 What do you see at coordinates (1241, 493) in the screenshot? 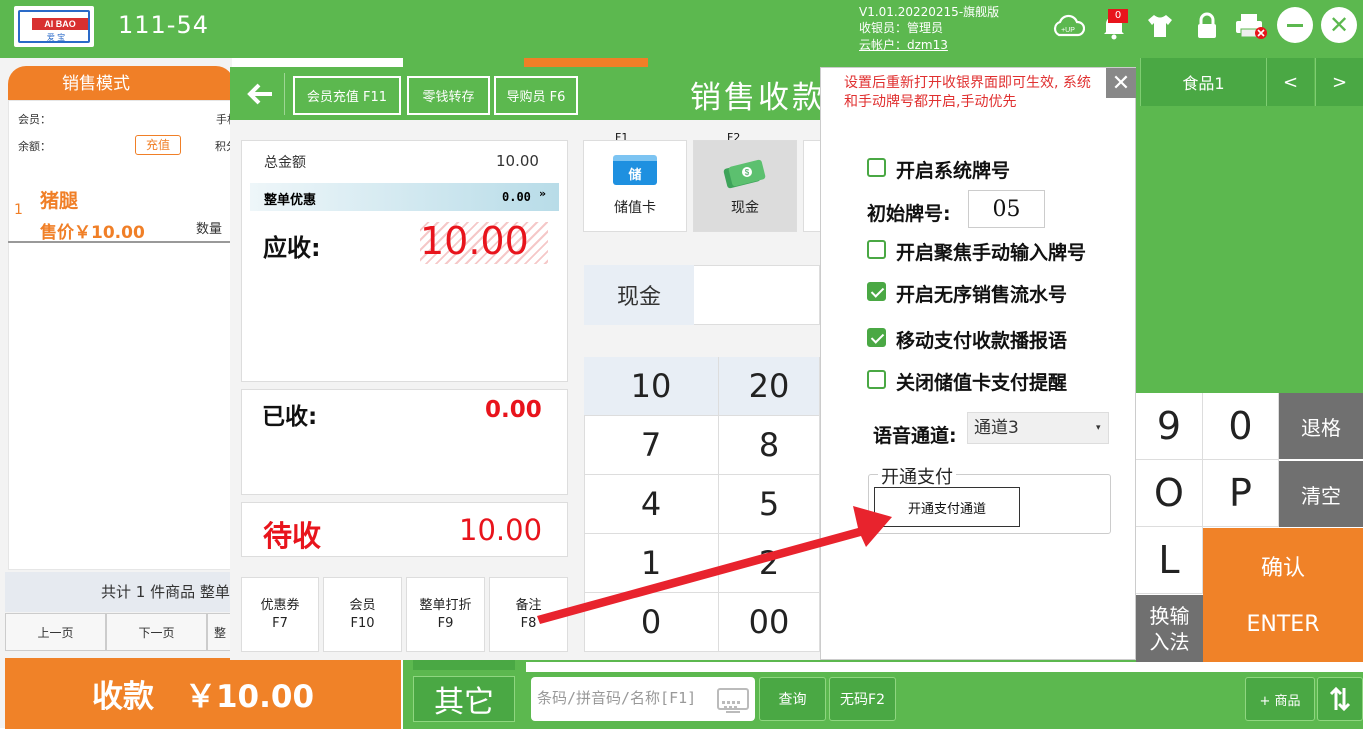
I see `key-p: P` at bounding box center [1241, 493].